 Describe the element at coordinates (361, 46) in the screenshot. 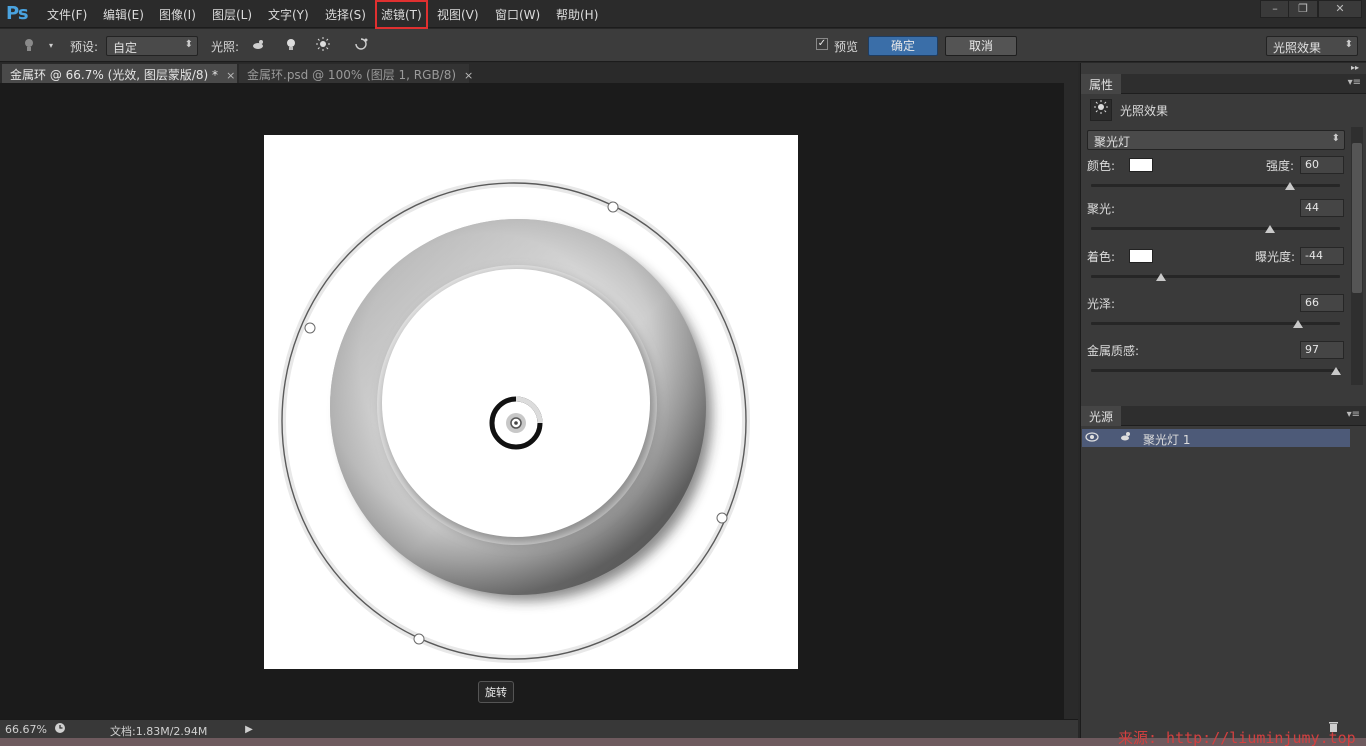

I see `reset-light-icon` at that location.